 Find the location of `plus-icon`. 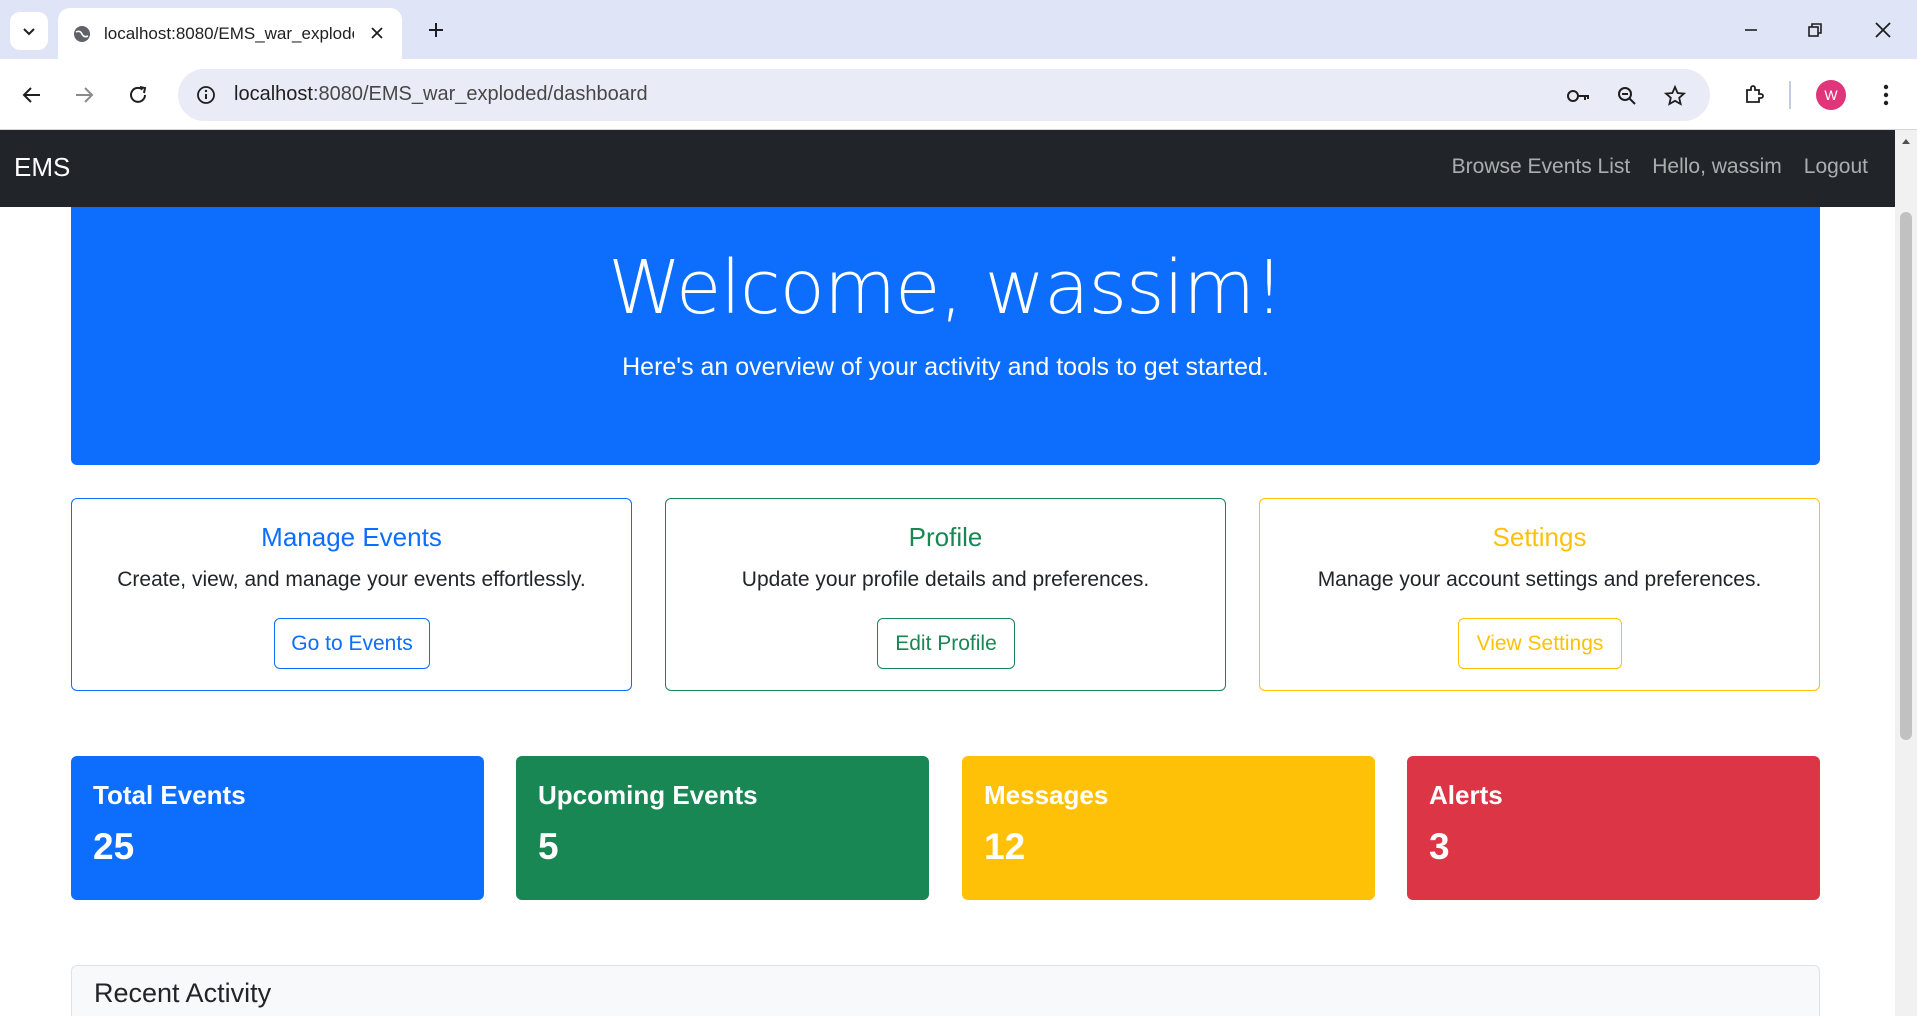

plus-icon is located at coordinates (436, 30).